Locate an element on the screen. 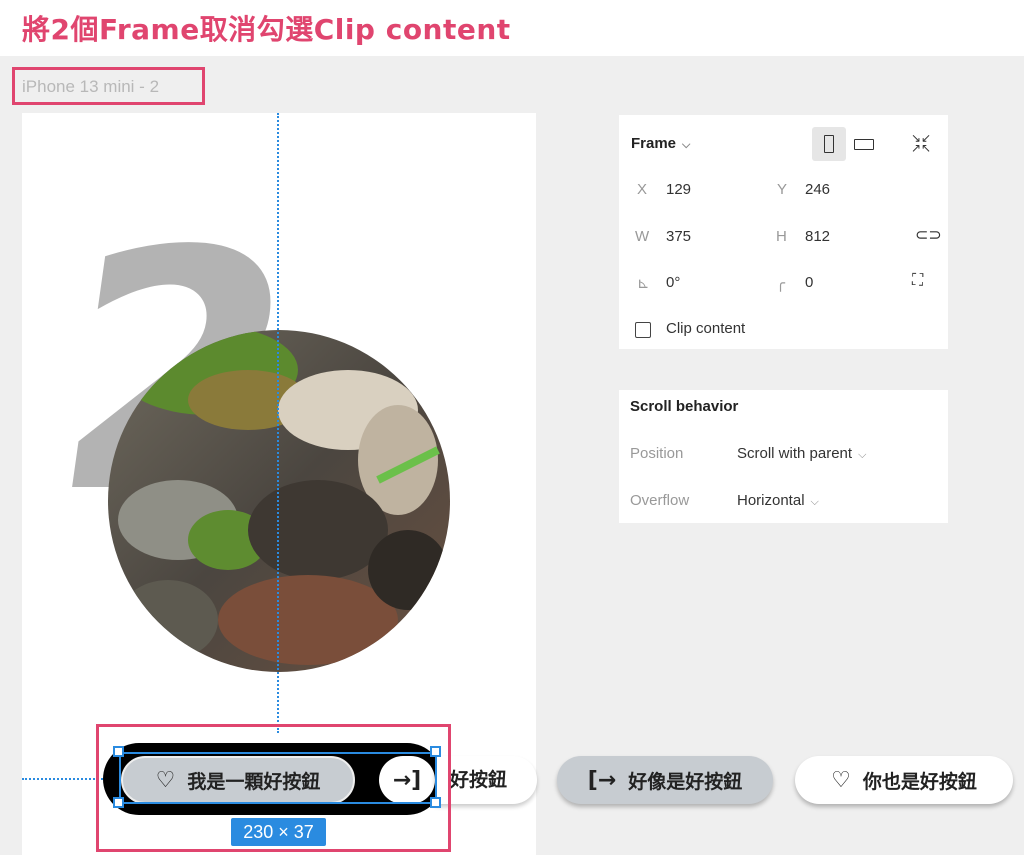 The height and width of the screenshot is (855, 1024). h-label: H is located at coordinates (781, 236).